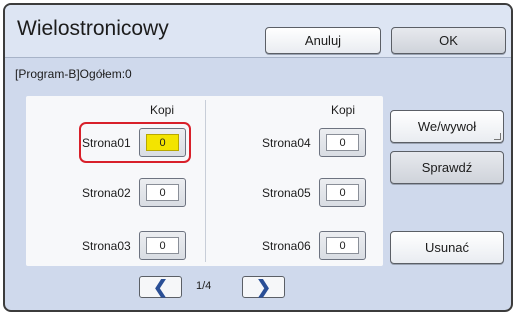  I want to click on page-label-04: Strona04, so click(286, 143).